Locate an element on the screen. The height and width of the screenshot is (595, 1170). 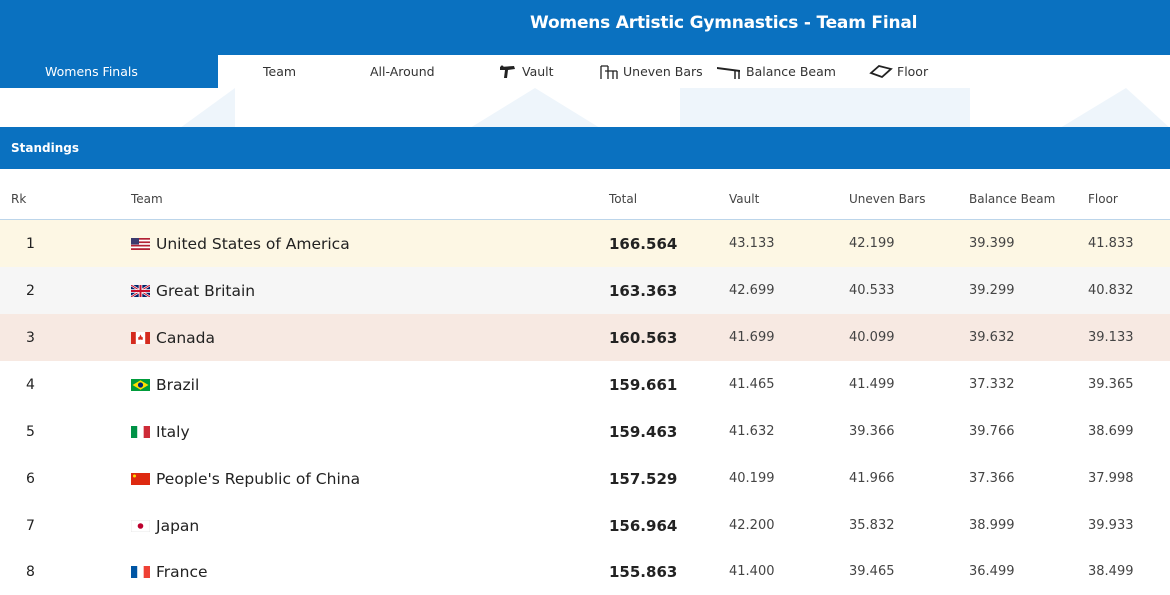
vault-cell: 42.200 is located at coordinates (752, 525).